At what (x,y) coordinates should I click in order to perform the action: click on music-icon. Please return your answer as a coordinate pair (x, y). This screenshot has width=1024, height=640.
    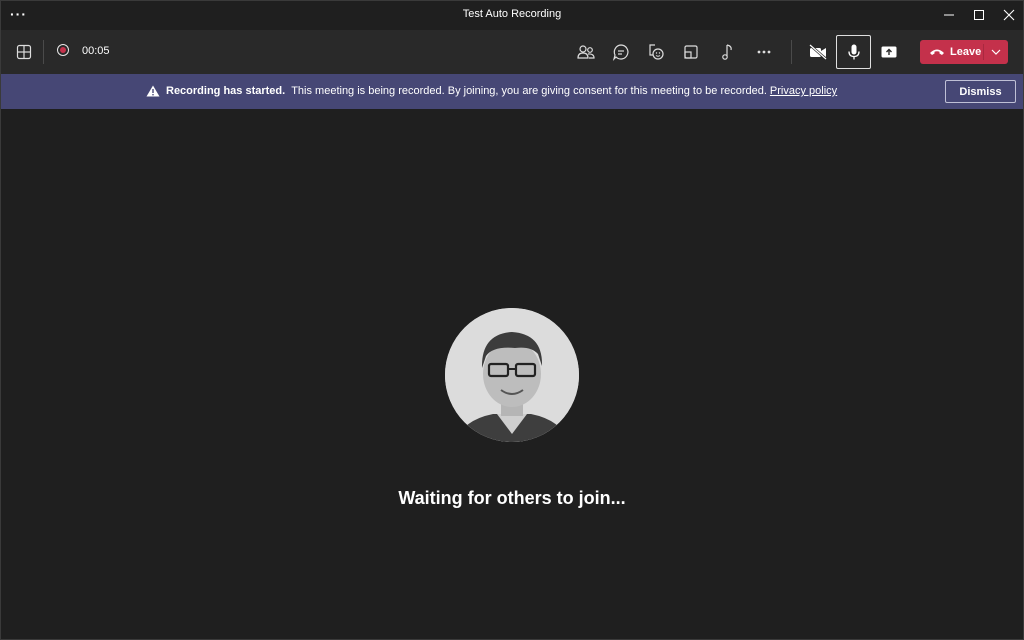
    Looking at the image, I should click on (727, 52).